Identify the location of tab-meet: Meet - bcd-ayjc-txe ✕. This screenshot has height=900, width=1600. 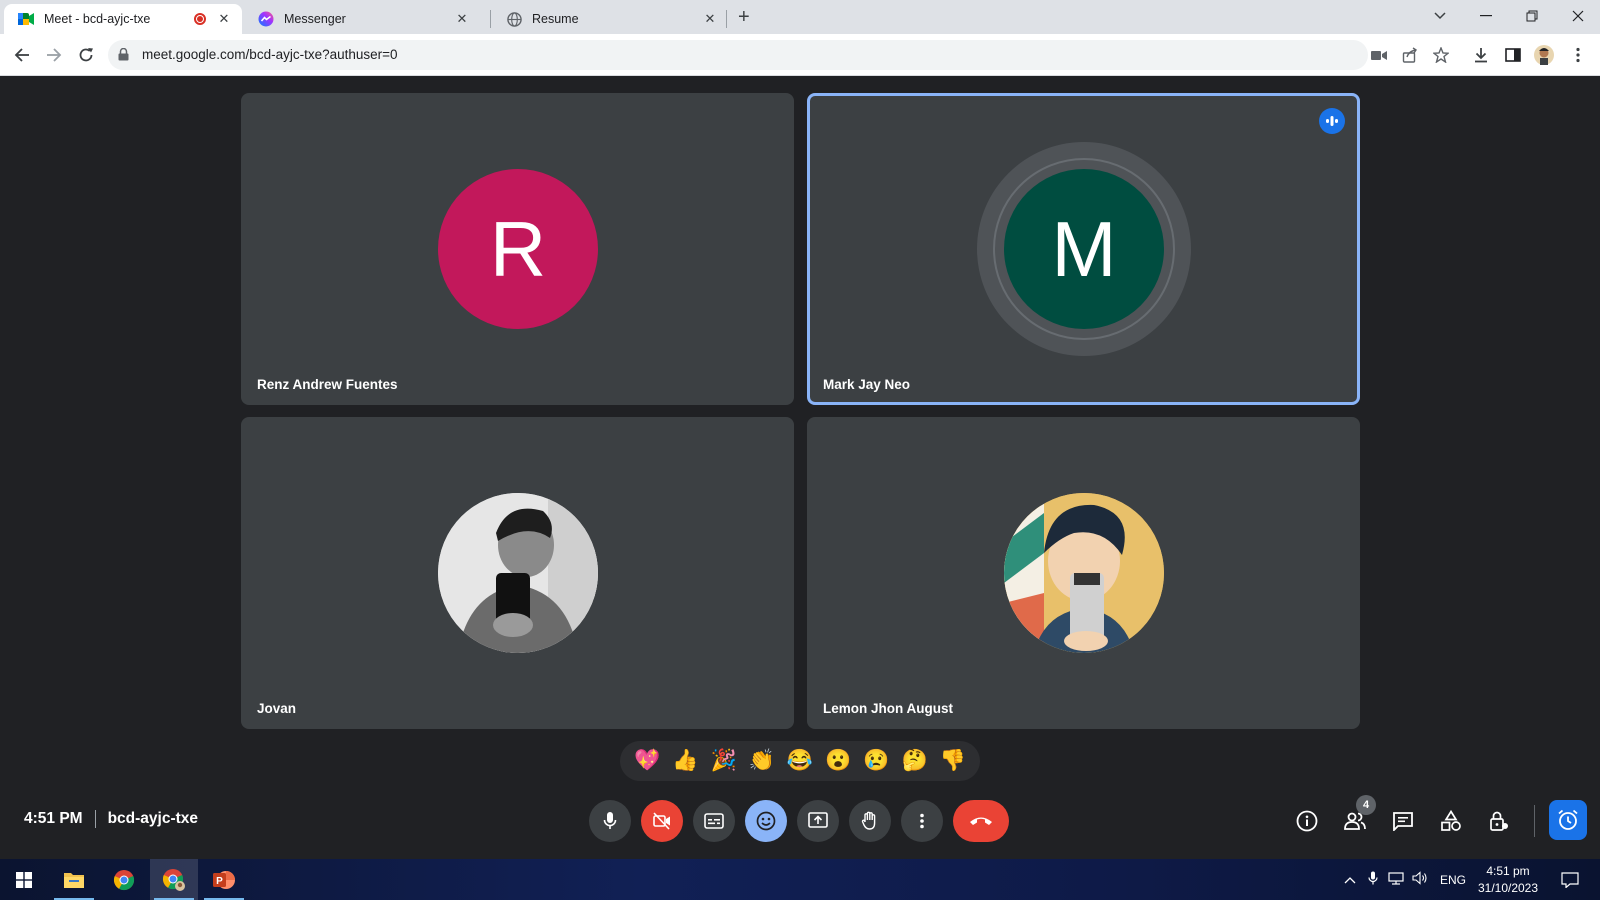
(123, 19).